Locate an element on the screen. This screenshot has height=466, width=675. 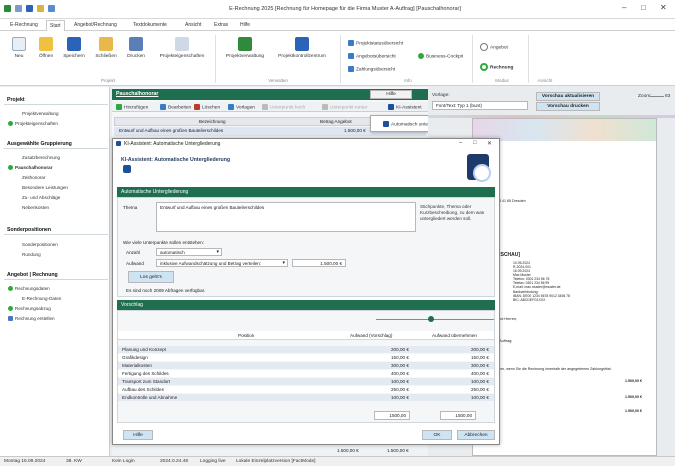
new-document-icon is located at coordinates (19, 44).